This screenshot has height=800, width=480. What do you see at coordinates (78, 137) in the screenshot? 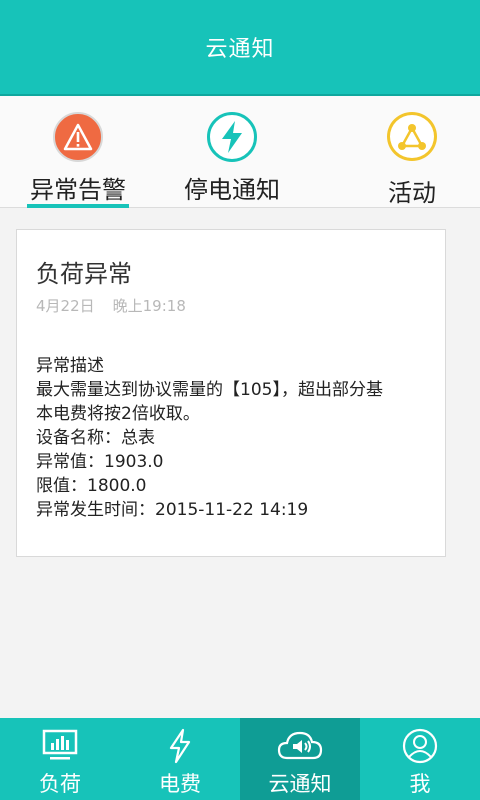
I see `warning-icon` at bounding box center [78, 137].